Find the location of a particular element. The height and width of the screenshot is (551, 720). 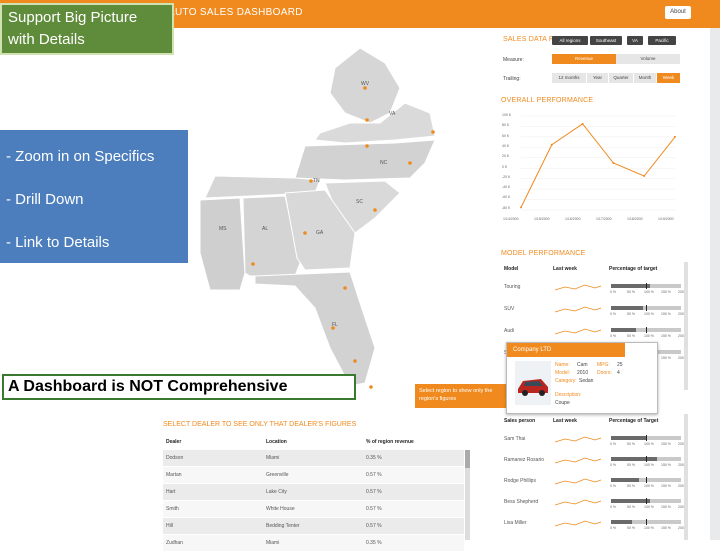

state-nc is located at coordinates (365, 160).